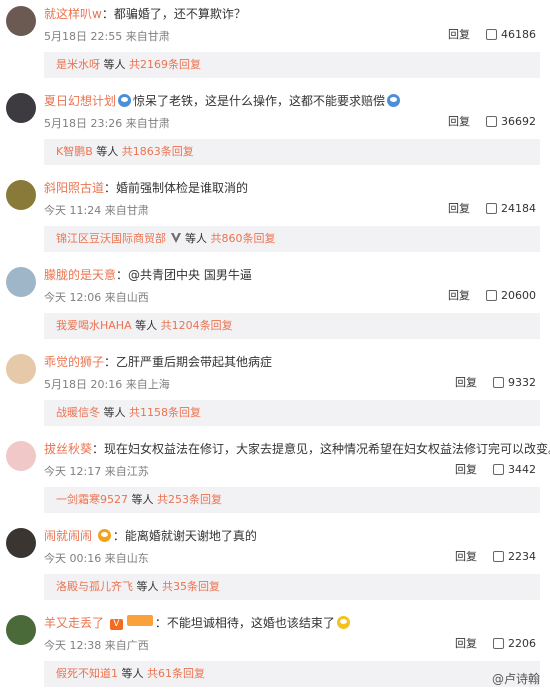 Image resolution: width=550 pixels, height=691 pixels. Describe the element at coordinates (522, 382) in the screenshot. I see `like-count: 9332` at that location.